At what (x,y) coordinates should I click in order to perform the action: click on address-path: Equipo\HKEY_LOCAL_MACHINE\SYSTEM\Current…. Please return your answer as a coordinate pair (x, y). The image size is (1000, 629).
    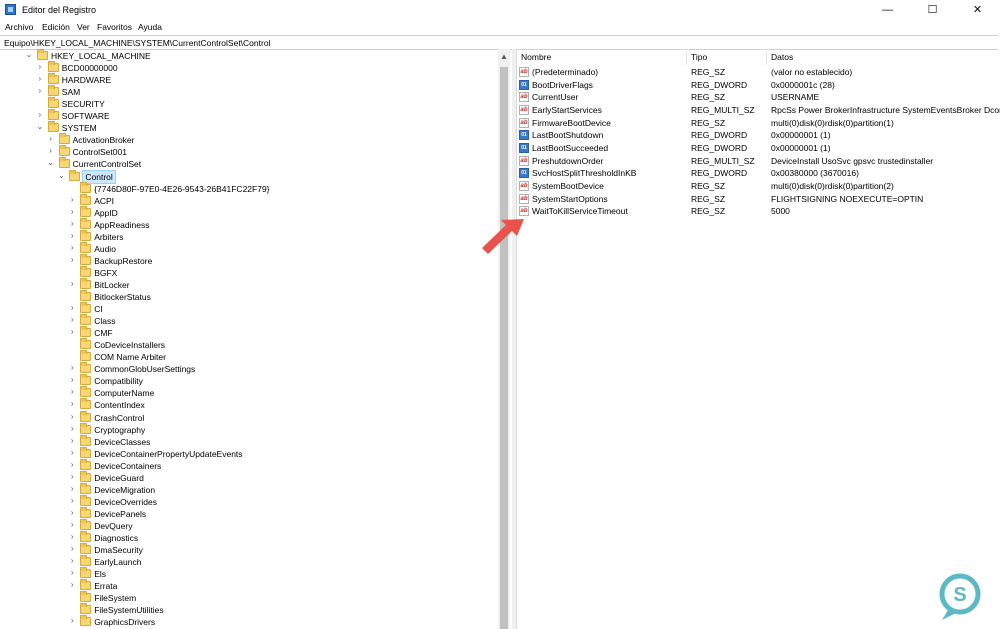
    Looking at the image, I should click on (137, 43).